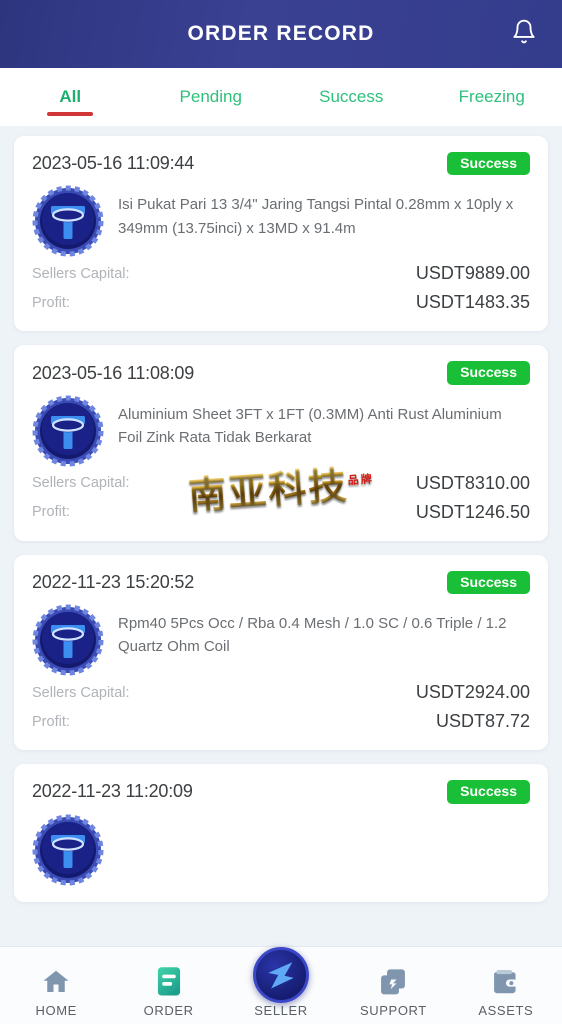 The image size is (562, 1024). I want to click on support-icon, so click(393, 982).